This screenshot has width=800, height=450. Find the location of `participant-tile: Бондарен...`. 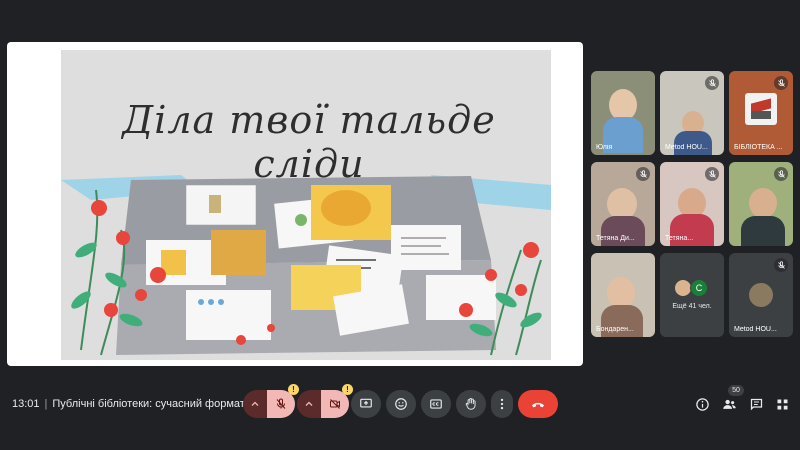

participant-tile: Бондарен... is located at coordinates (623, 295).